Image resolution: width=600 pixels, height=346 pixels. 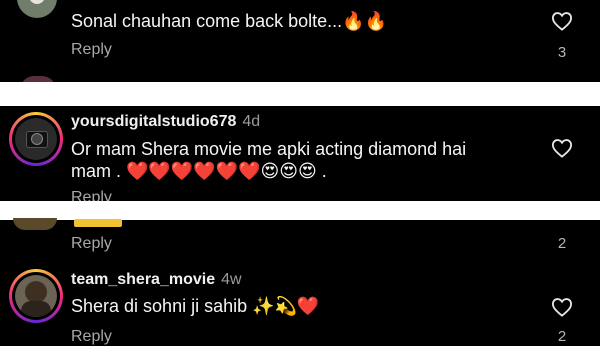 I want to click on comment-username: team_shera_movie 4w, so click(x=156, y=280).